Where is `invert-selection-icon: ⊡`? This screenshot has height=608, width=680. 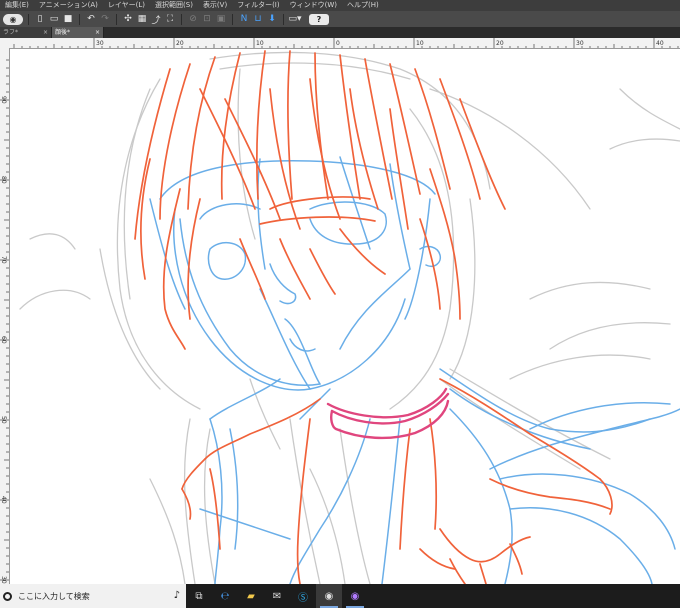
invert-selection-icon: ⊡ is located at coordinates (207, 19).